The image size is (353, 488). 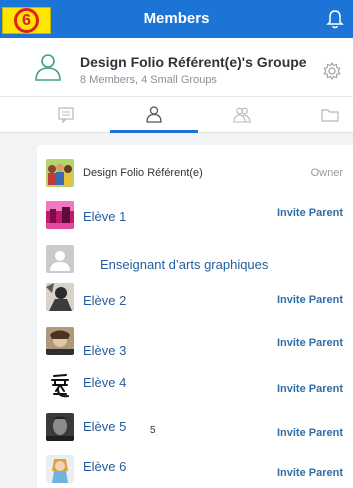 I want to click on group-photo-avatar, so click(x=60, y=173).